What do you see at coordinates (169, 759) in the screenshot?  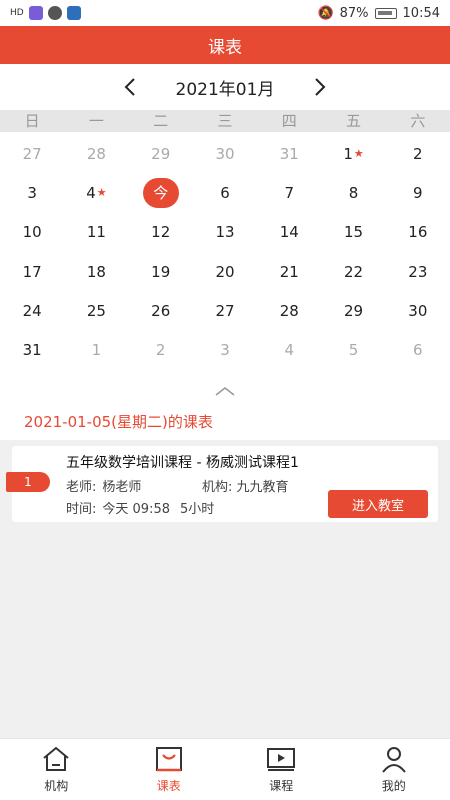 I see `schedule-icon` at bounding box center [169, 759].